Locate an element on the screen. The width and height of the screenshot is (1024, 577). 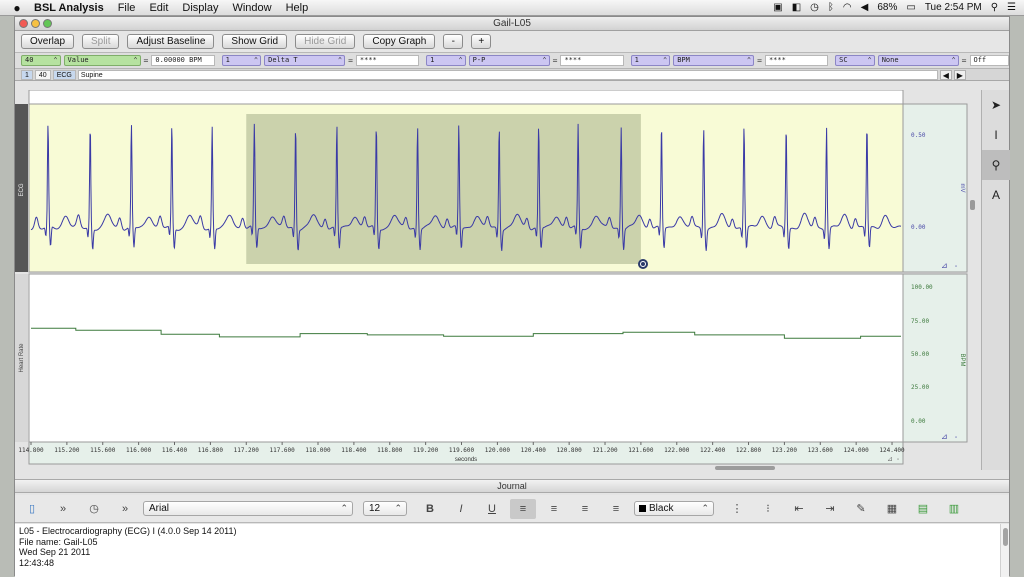
hide-grid-button: Hide Grid is located at coordinates (325, 41).